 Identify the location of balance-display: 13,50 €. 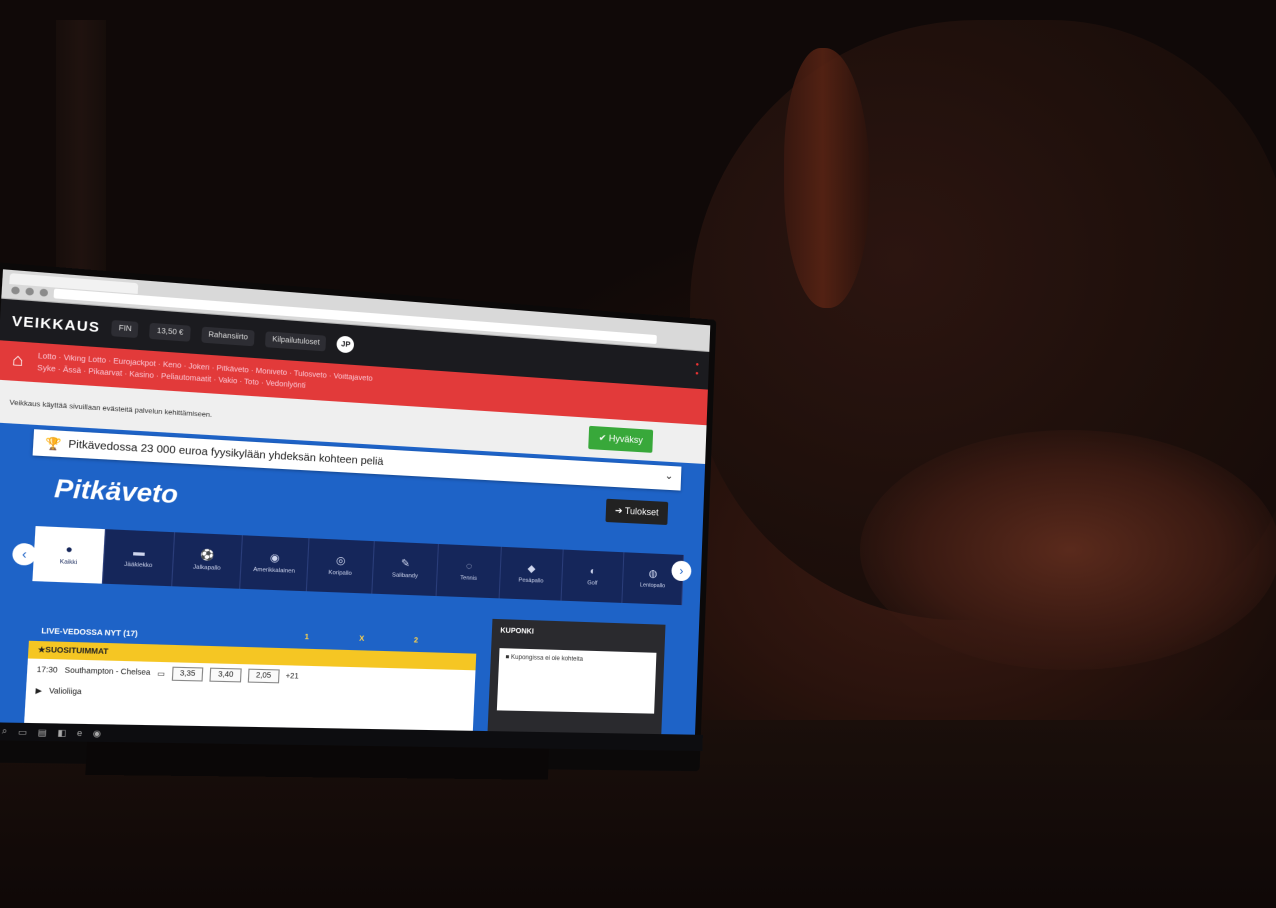
(170, 332).